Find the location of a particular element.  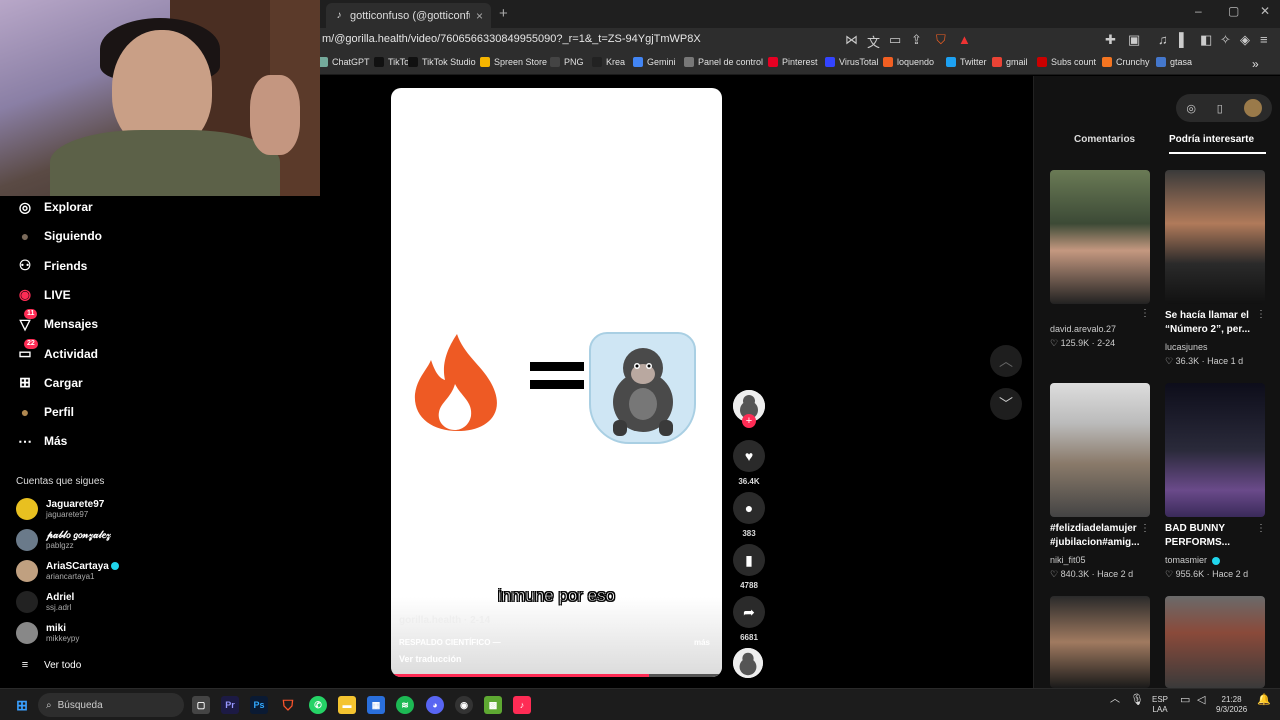

bookmarks-overflow-icon: » is located at coordinates (1255, 64).